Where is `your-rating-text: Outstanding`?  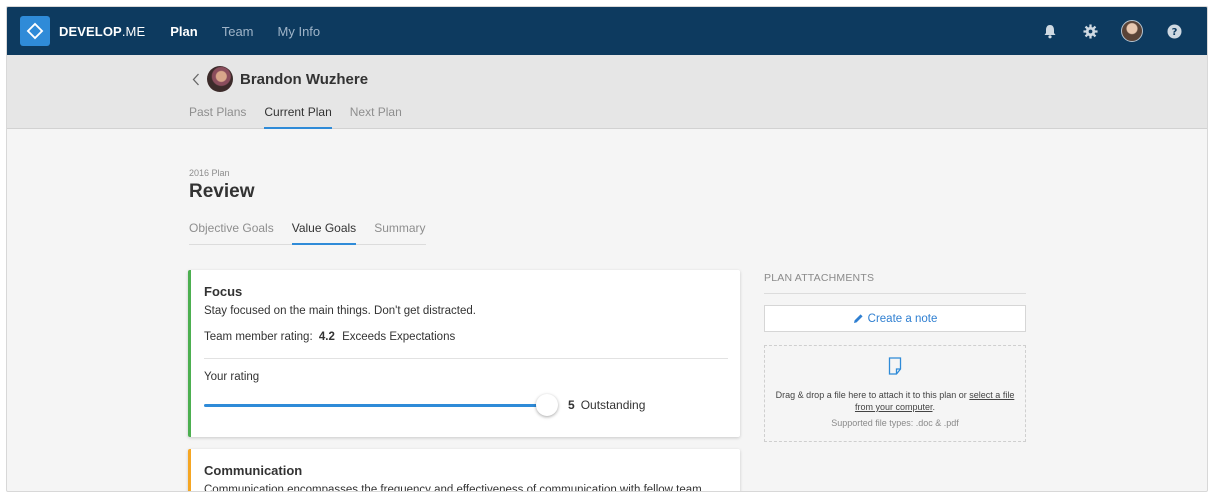
your-rating-text: Outstanding is located at coordinates (613, 405).